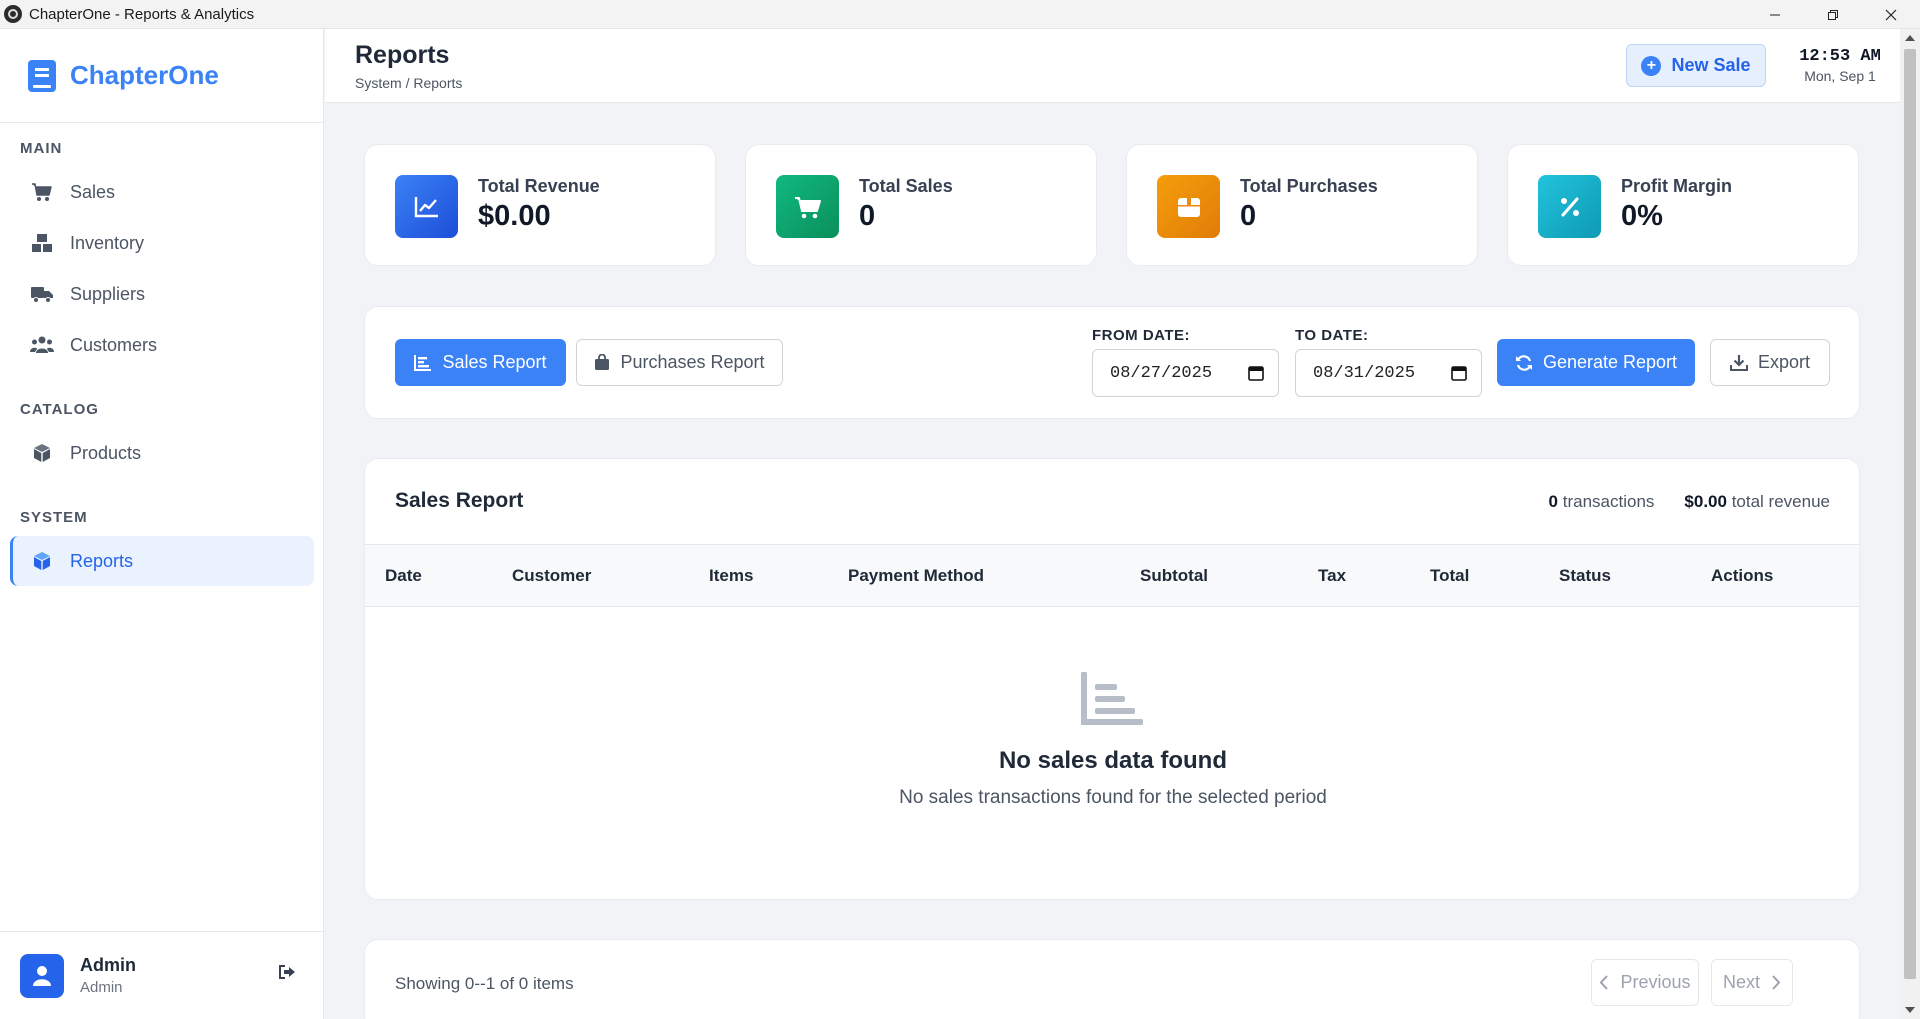 The height and width of the screenshot is (1019, 1920). What do you see at coordinates (42, 294) in the screenshot?
I see `truck-icon` at bounding box center [42, 294].